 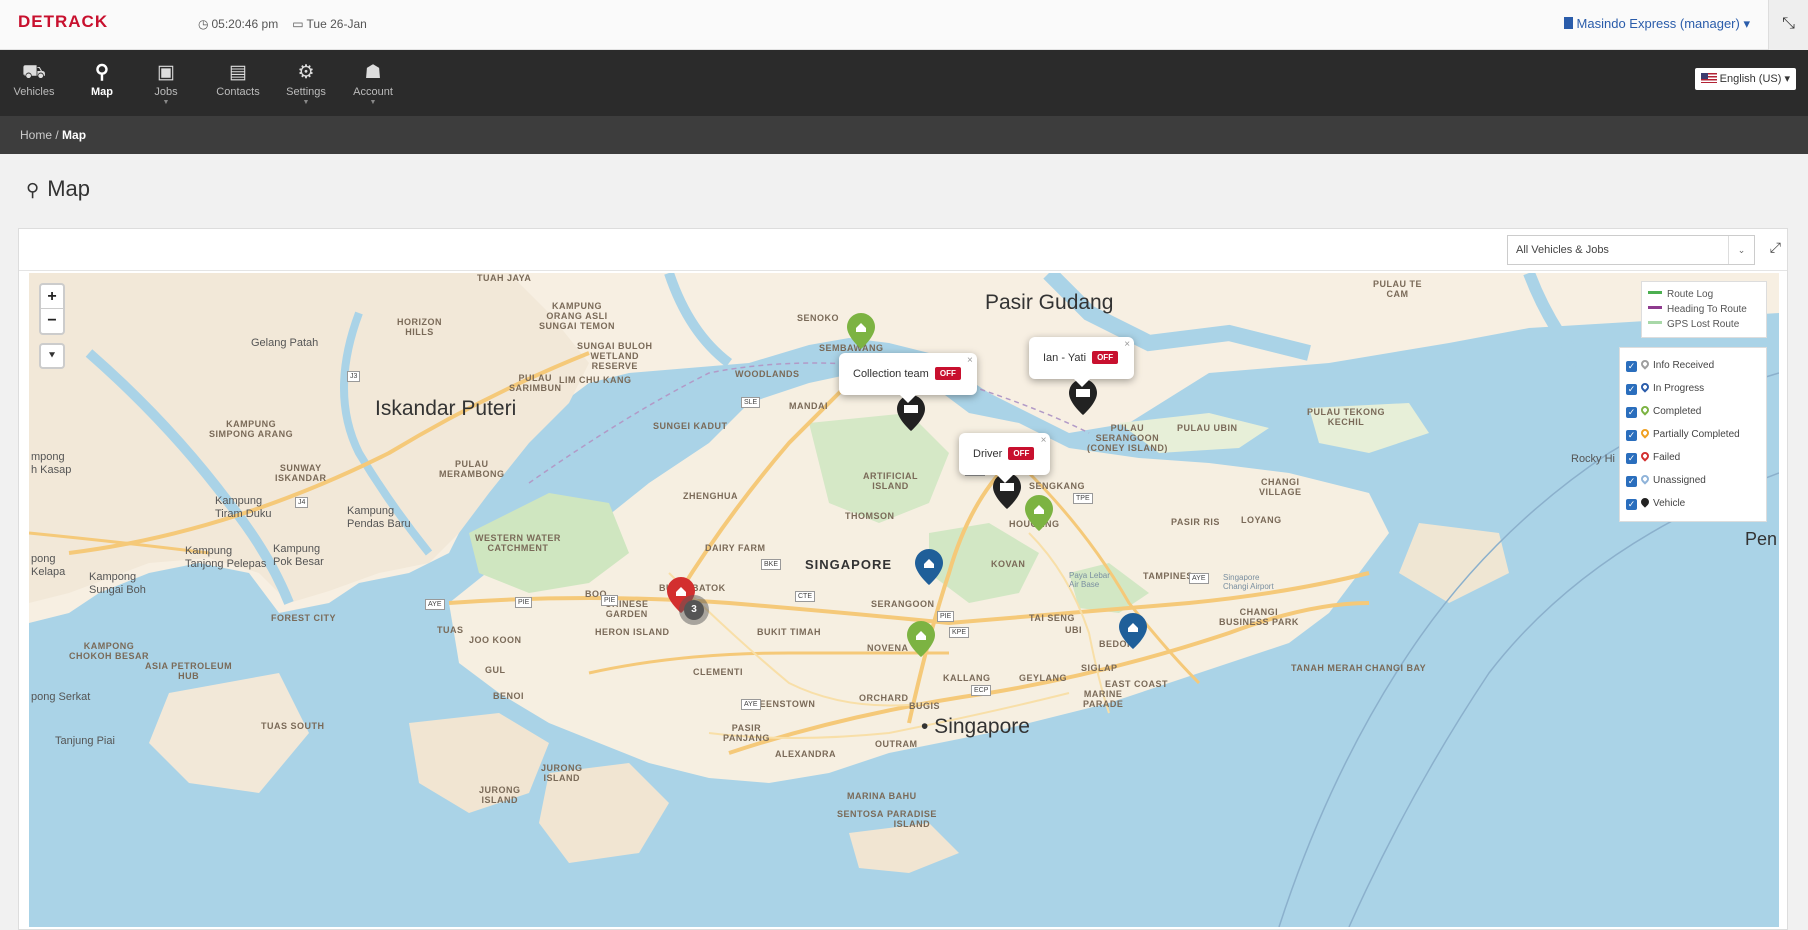 What do you see at coordinates (450, 630) in the screenshot?
I see `district-label: TUAS` at bounding box center [450, 630].